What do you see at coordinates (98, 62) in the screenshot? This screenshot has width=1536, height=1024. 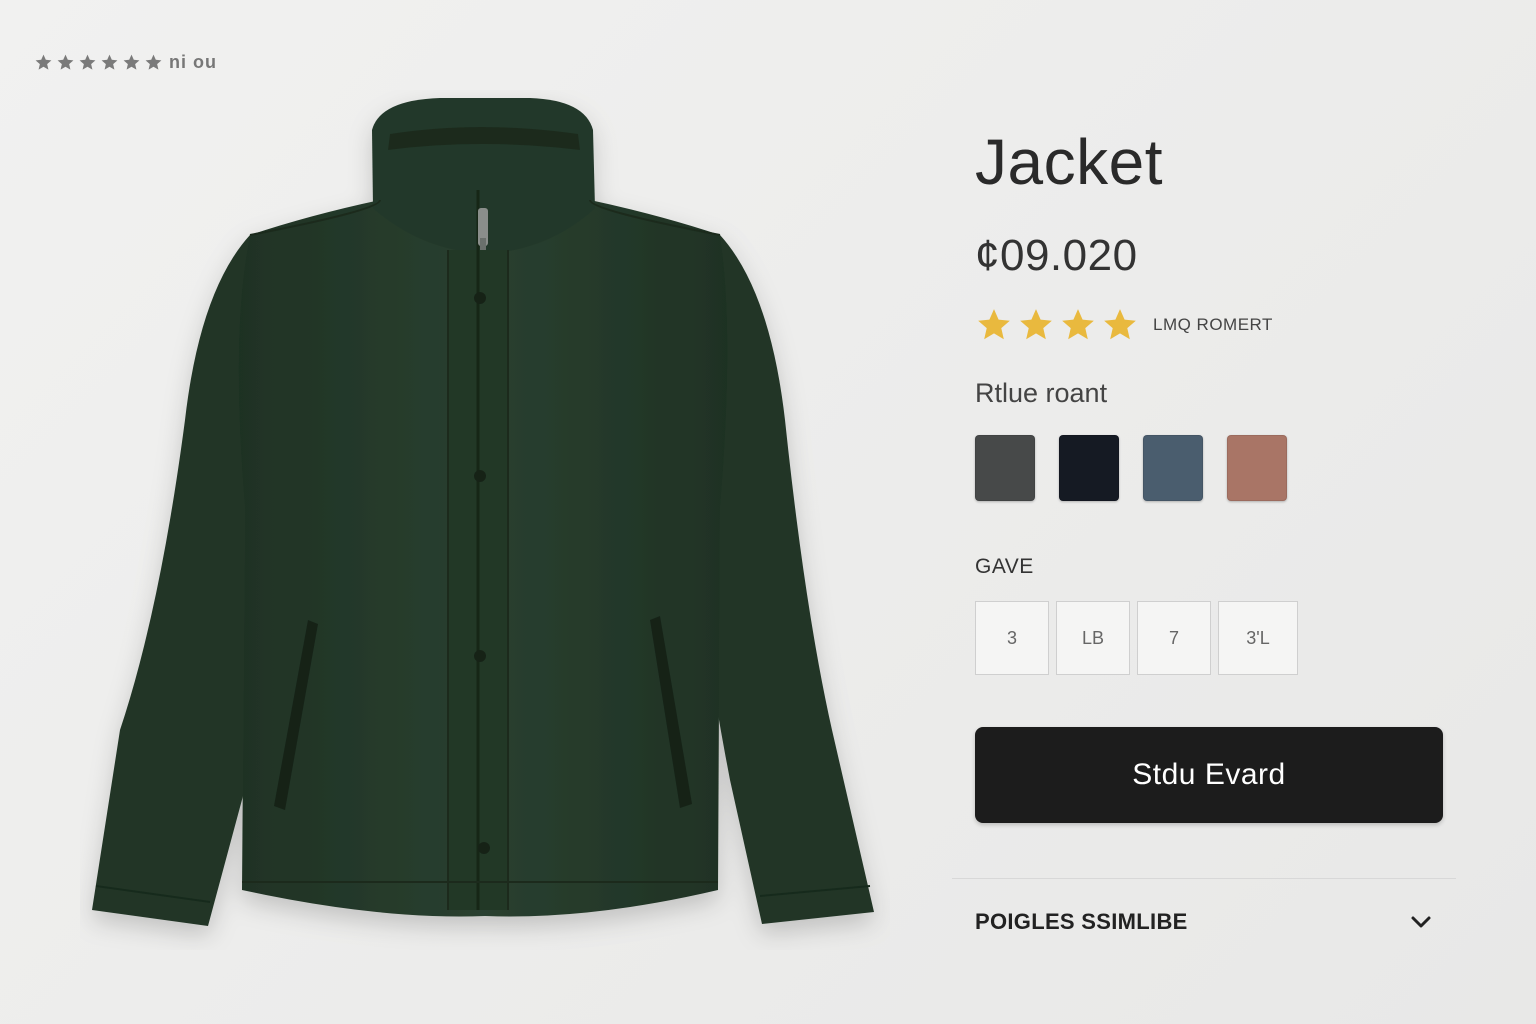 I see `top-rating-stars` at bounding box center [98, 62].